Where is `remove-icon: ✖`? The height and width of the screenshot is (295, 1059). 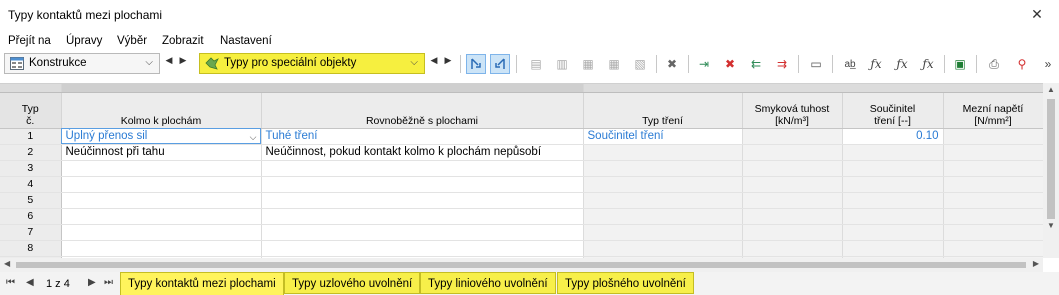 remove-icon: ✖ is located at coordinates (730, 64).